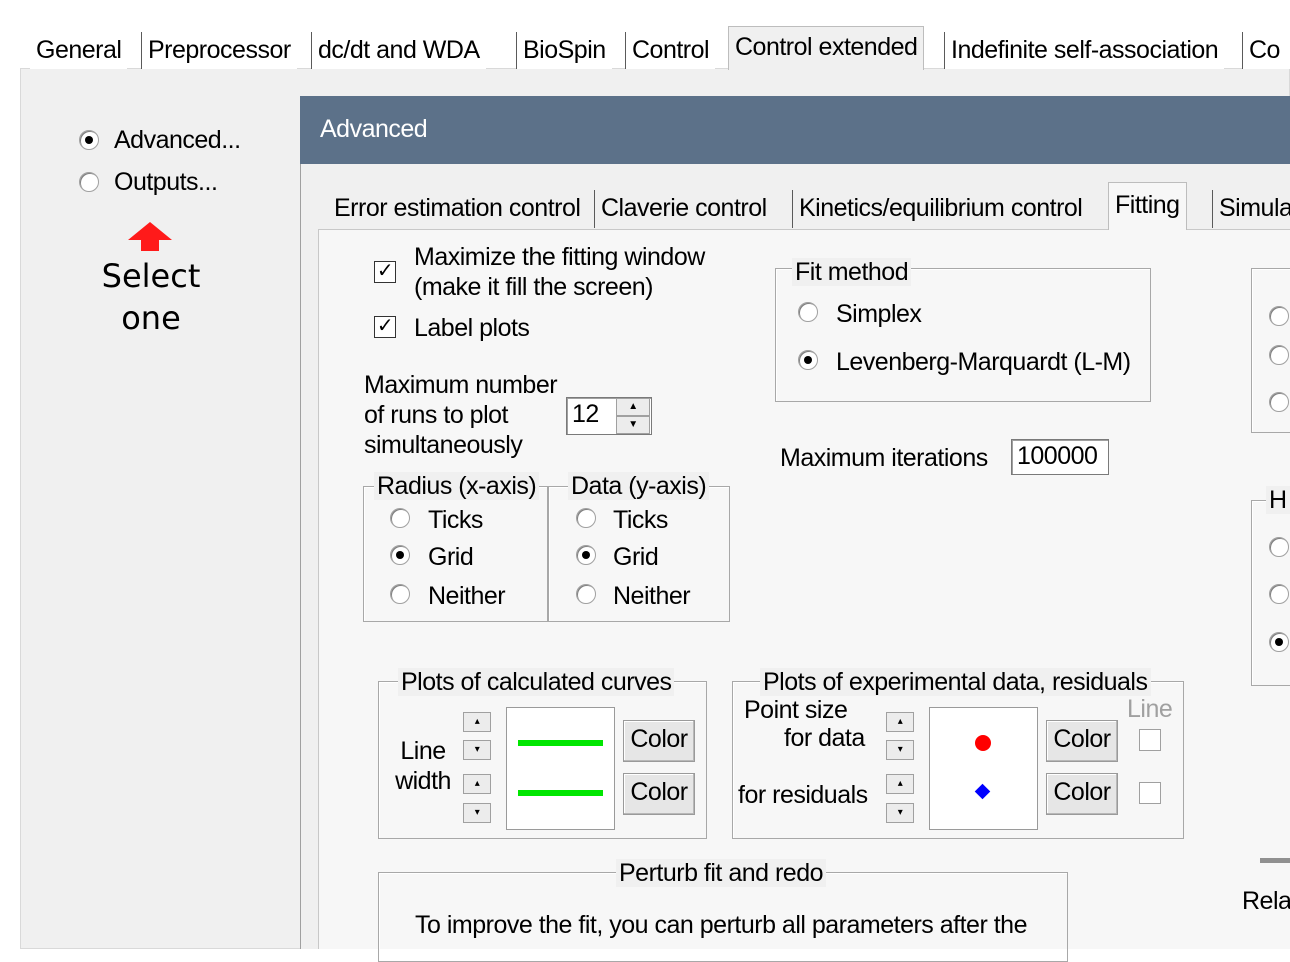  I want to click on line-width-2-down: ▾, so click(477, 813).